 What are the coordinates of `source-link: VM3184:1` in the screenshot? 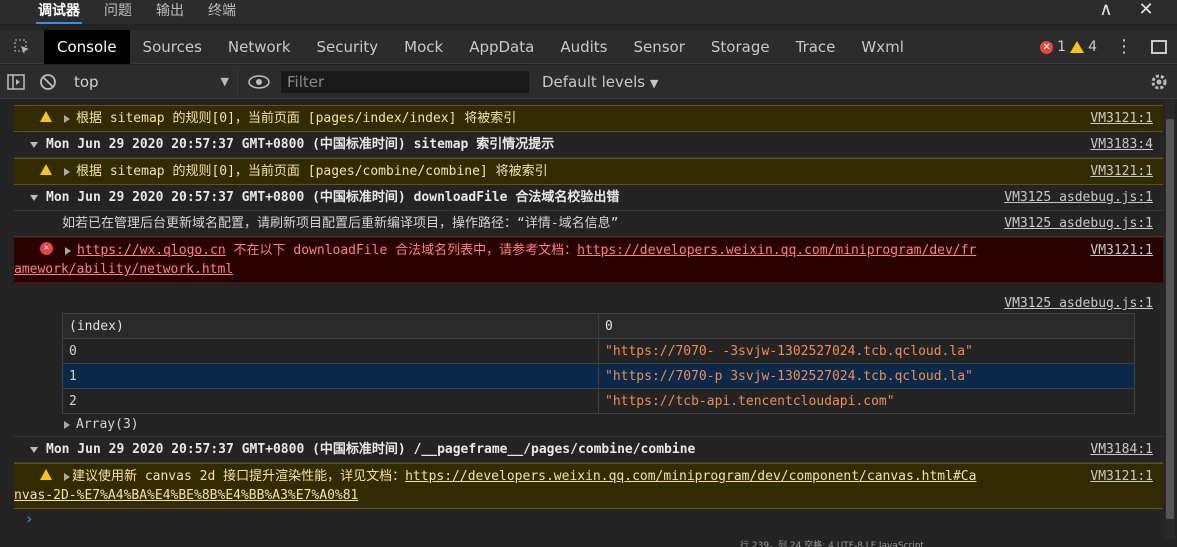 It's located at (1121, 449).